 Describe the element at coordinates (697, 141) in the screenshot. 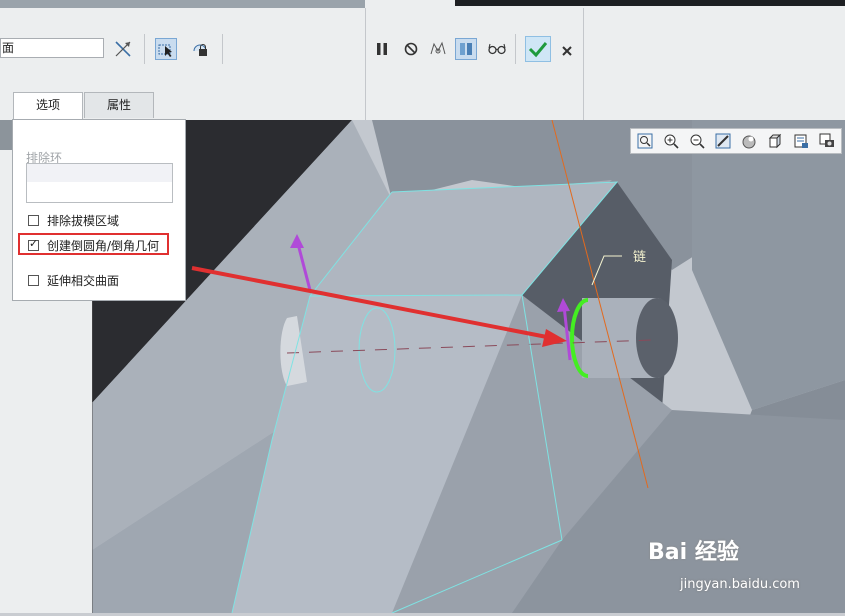

I see `zoom-out-icon` at that location.